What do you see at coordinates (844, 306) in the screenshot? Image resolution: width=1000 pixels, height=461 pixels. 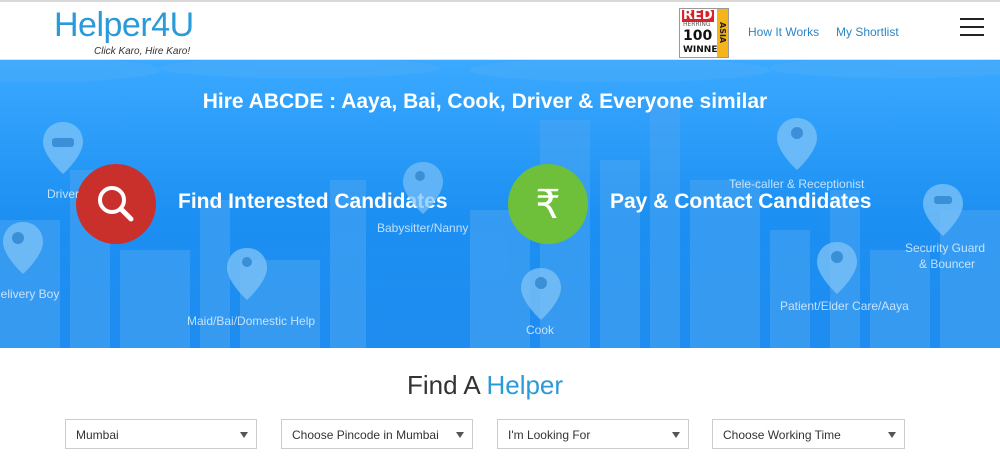 I see `category-elder-care: Patient/Elder Care/Aaya` at bounding box center [844, 306].